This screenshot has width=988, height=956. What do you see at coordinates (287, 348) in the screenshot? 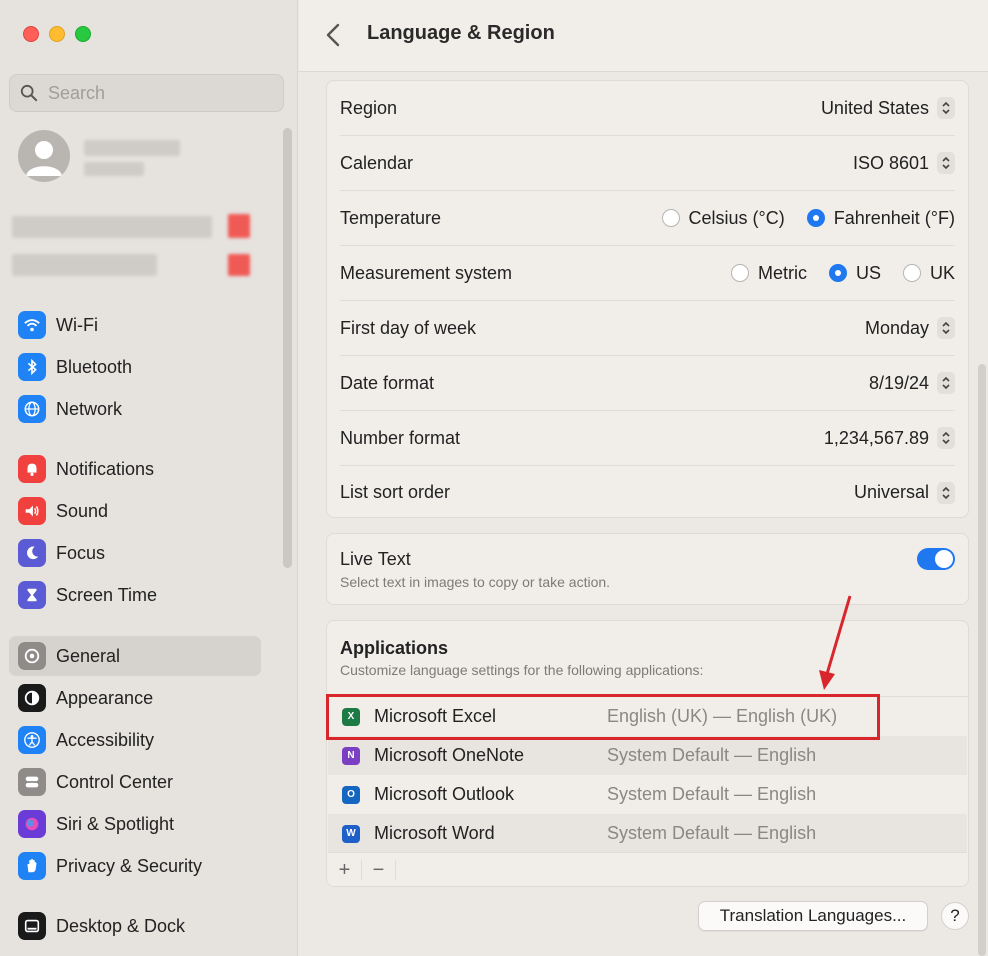
I see `sidebar-scrollbar` at bounding box center [287, 348].